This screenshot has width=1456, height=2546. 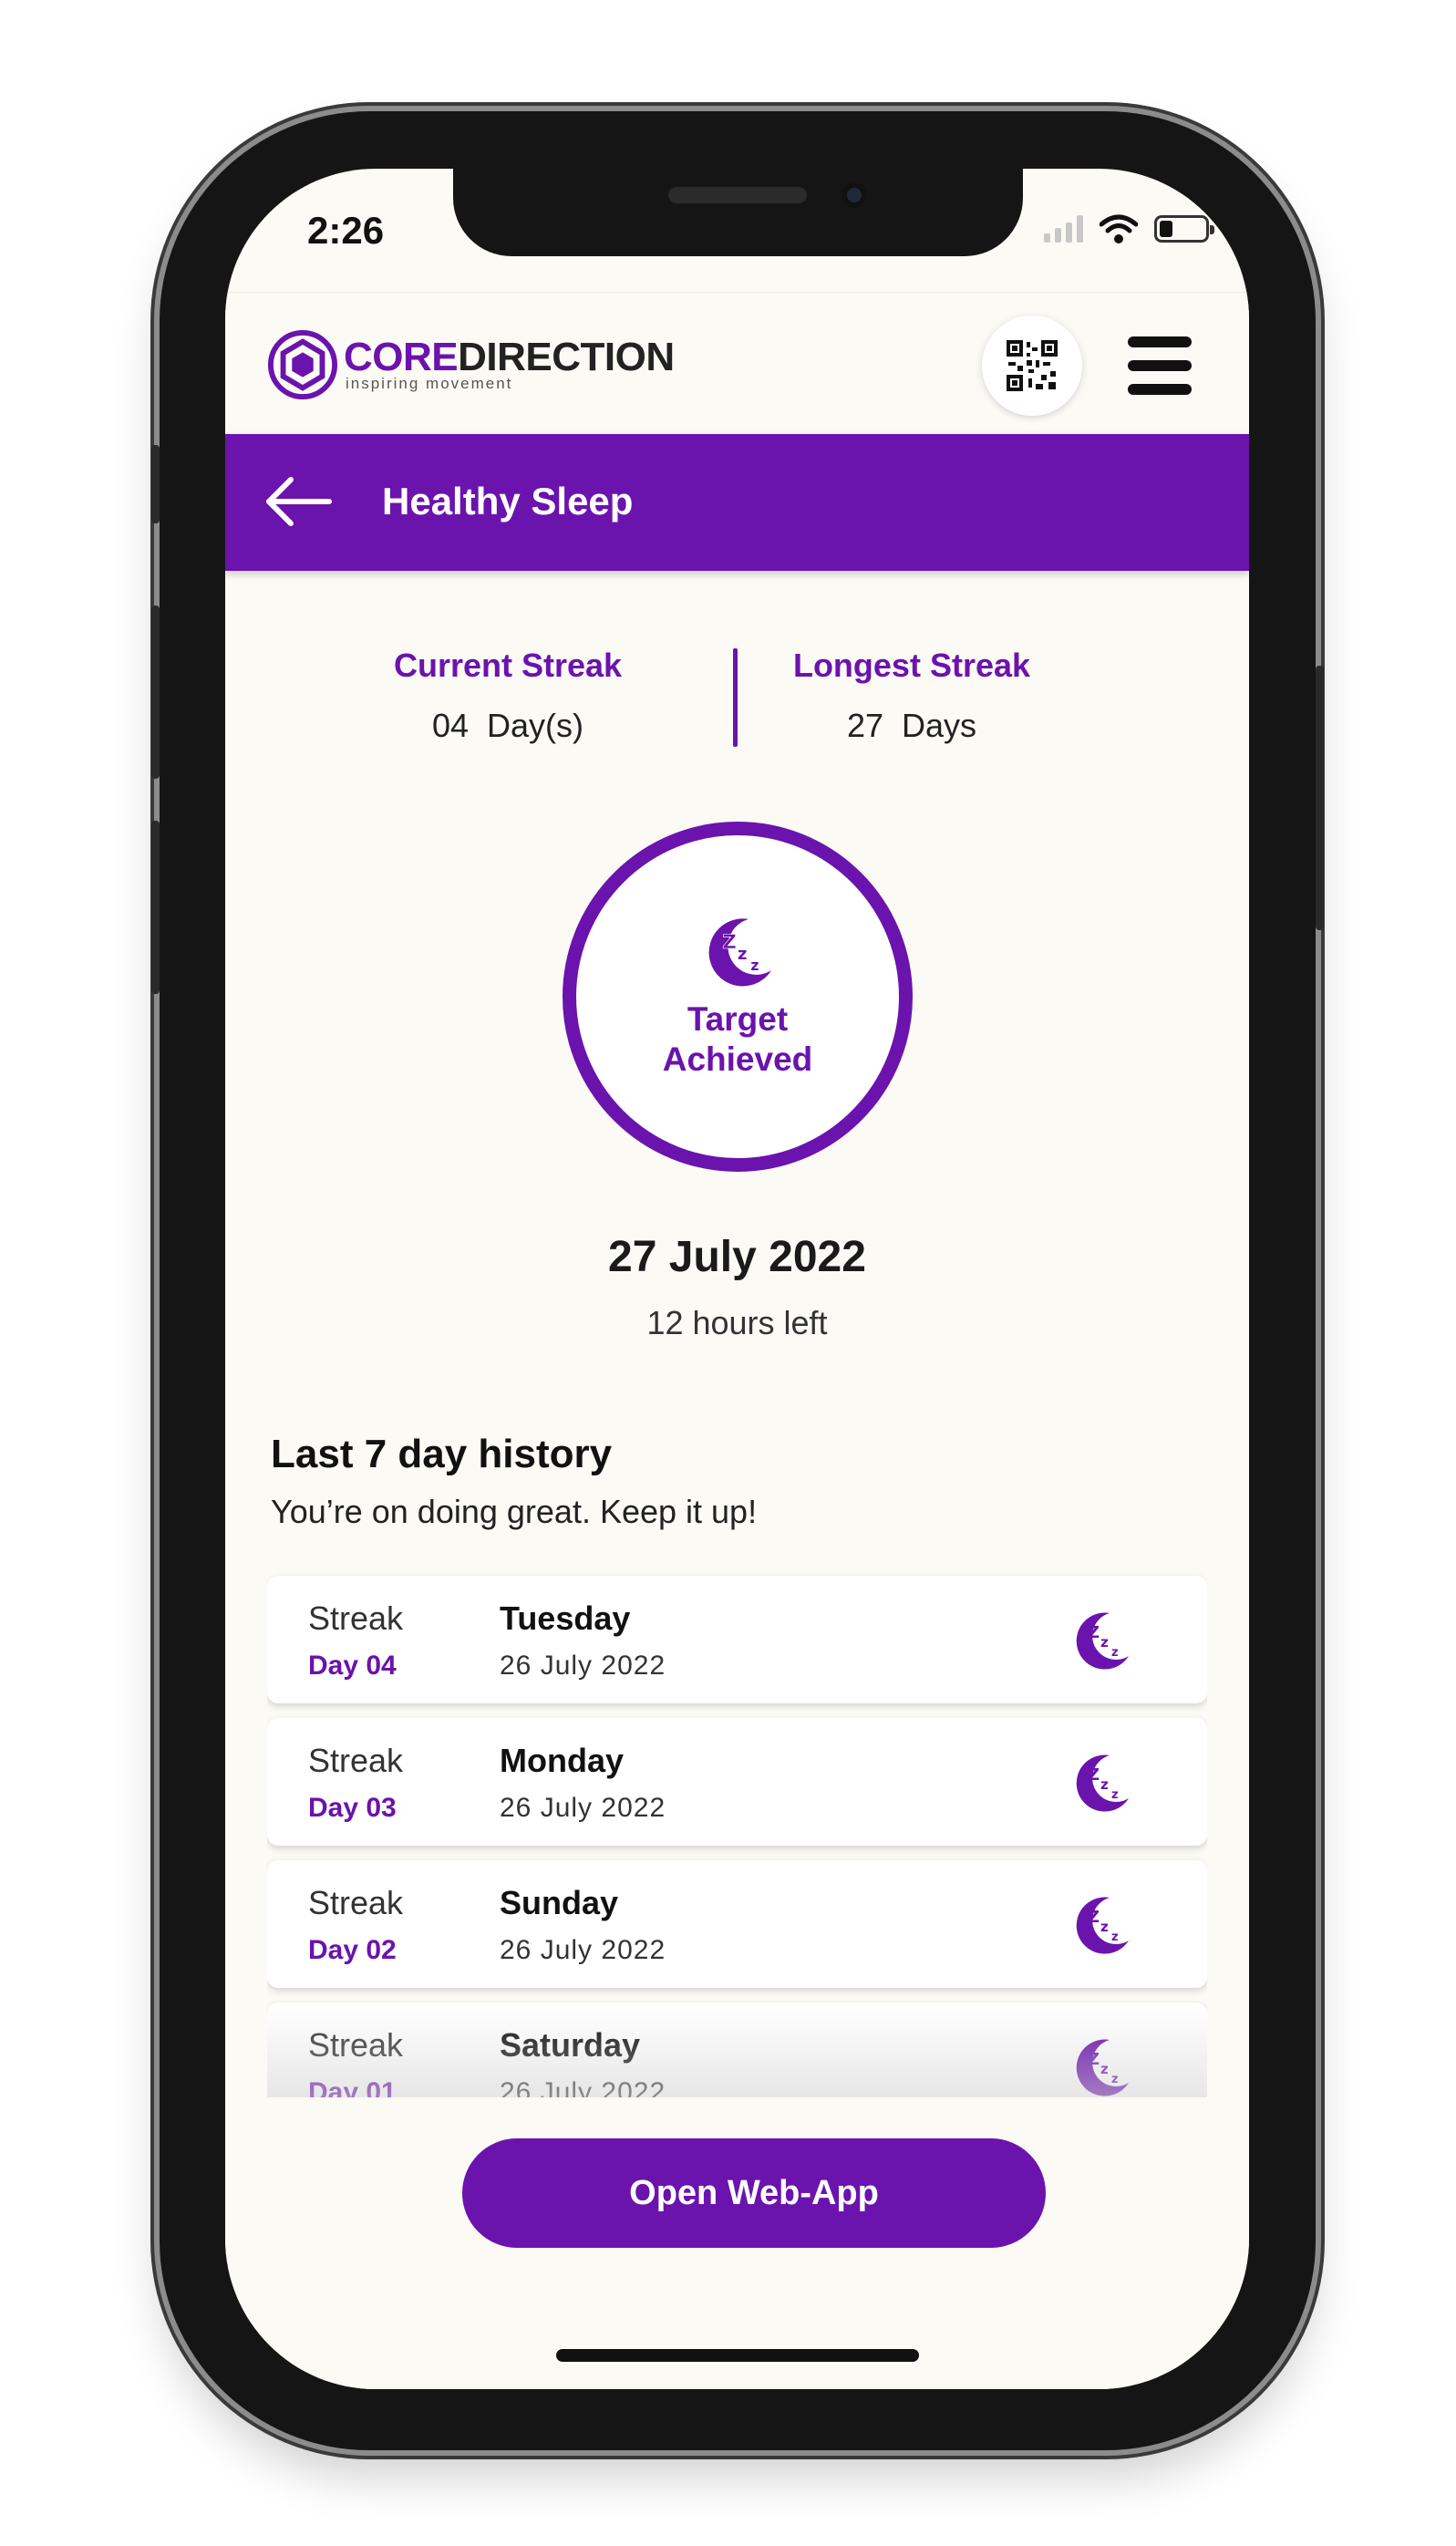 I want to click on card-streak-day: Day 02, so click(x=353, y=1950).